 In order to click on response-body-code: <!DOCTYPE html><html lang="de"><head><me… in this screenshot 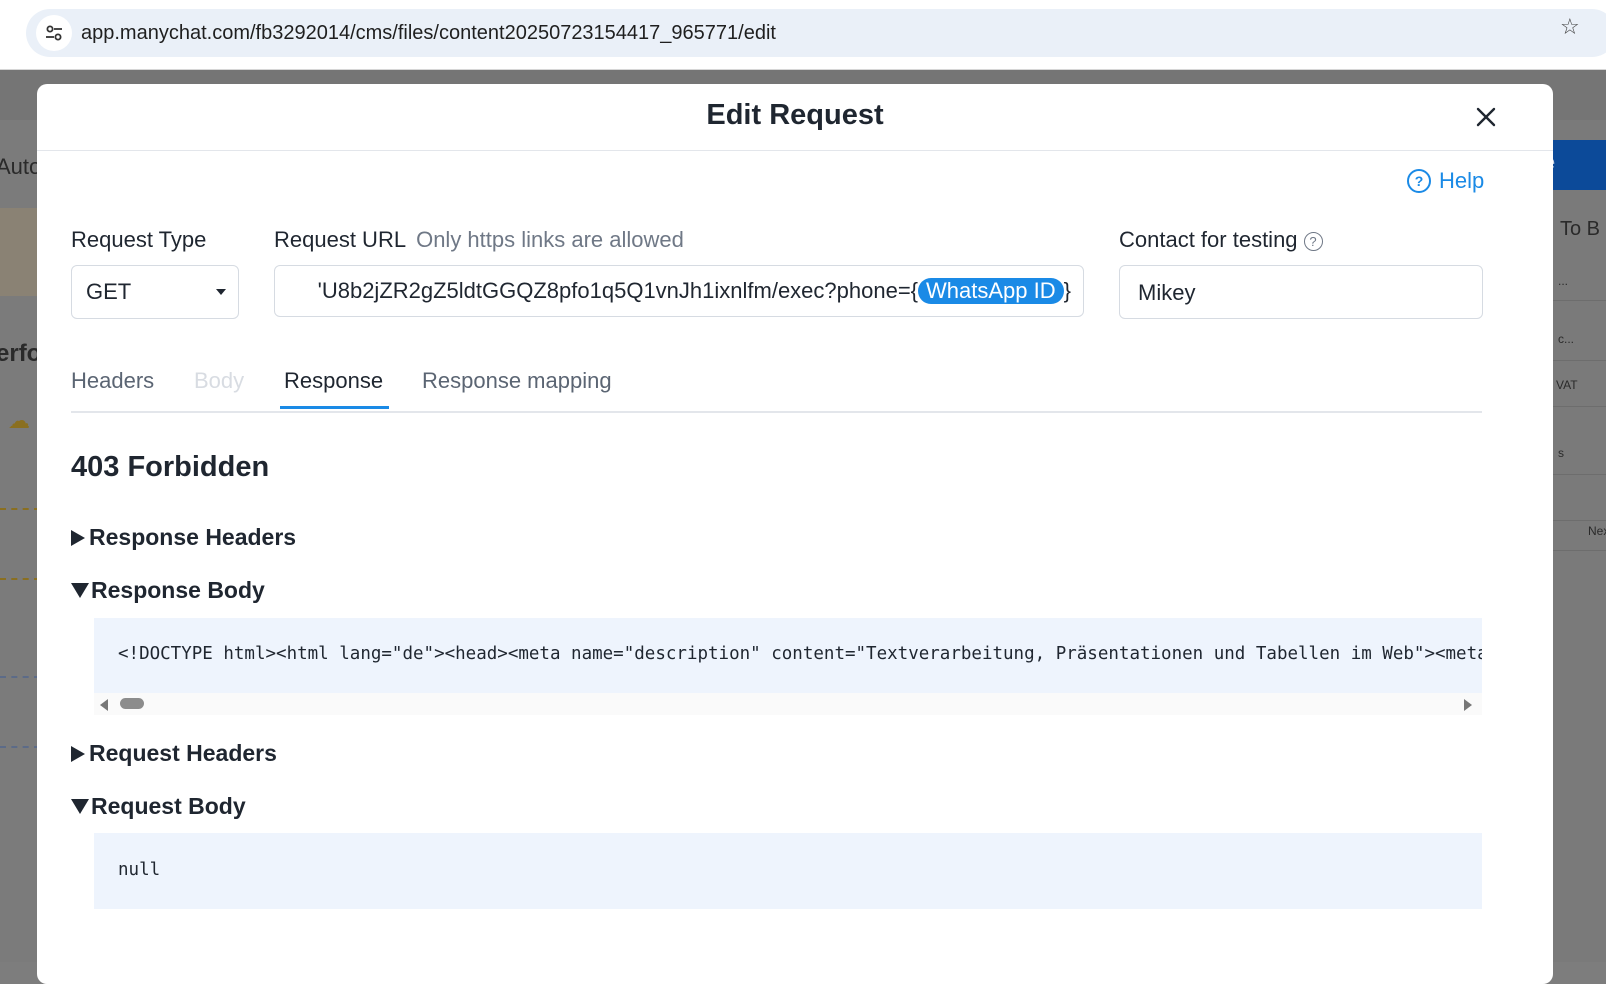, I will do `click(788, 655)`.